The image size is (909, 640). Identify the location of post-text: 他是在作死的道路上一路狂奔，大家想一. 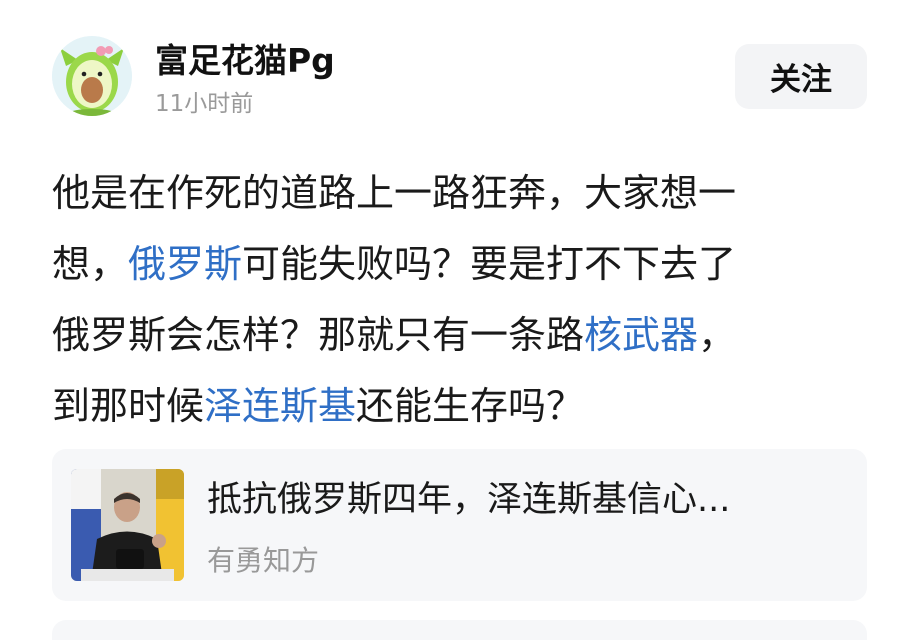
(394, 193).